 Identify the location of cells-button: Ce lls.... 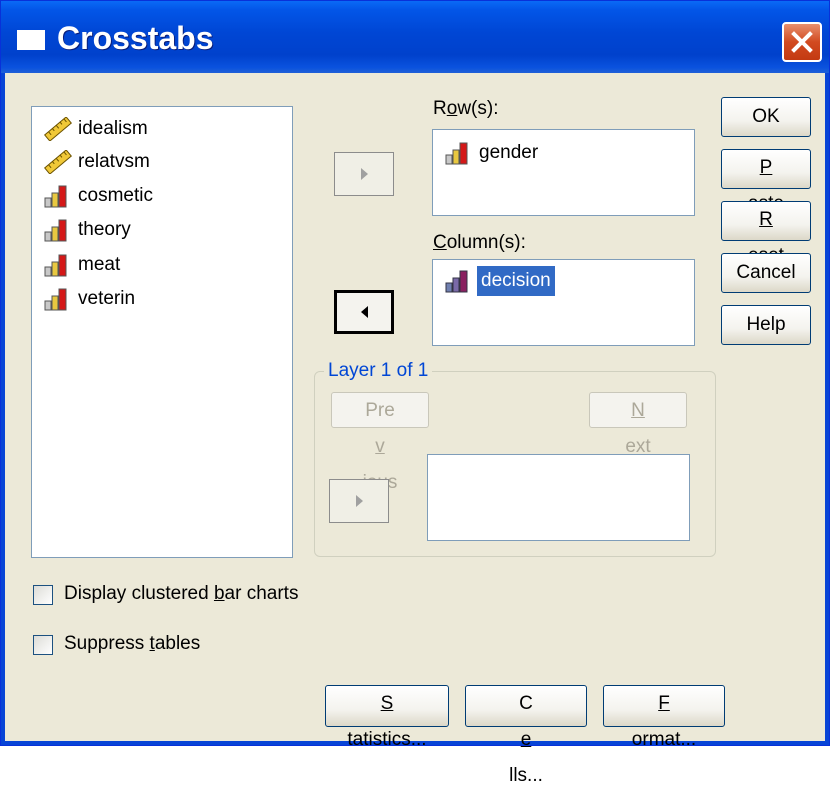
(526, 735).